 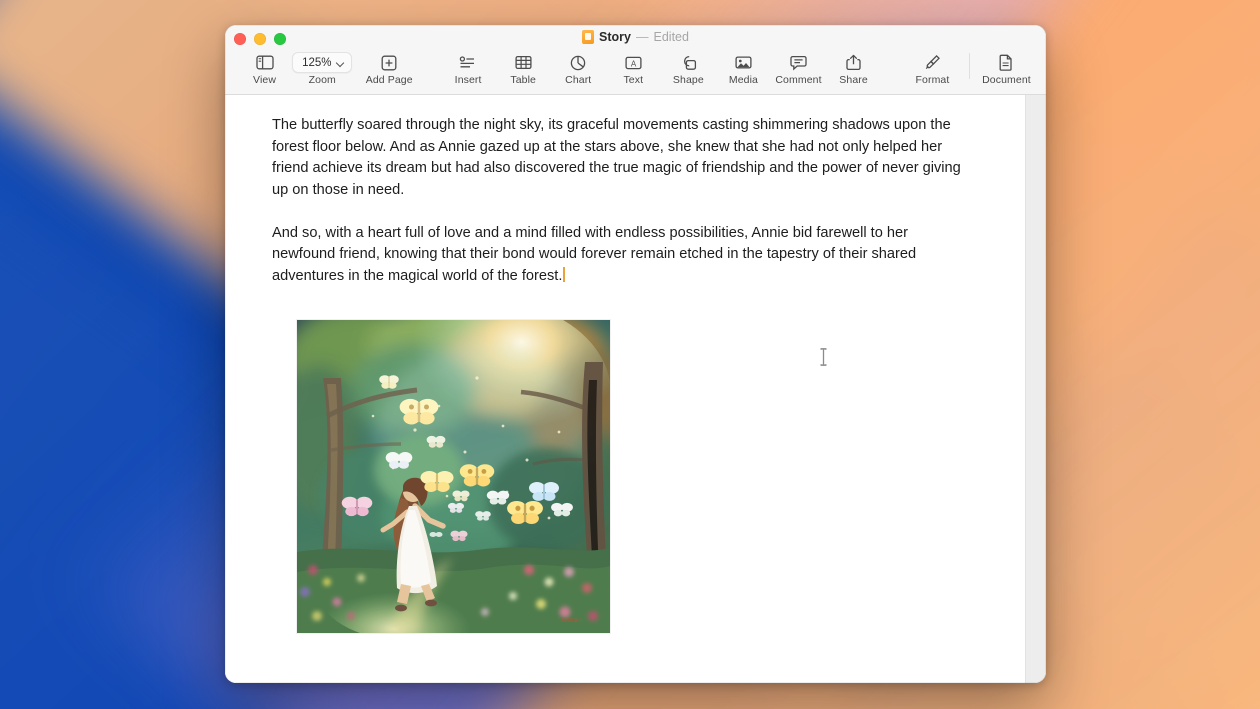 What do you see at coordinates (743, 80) in the screenshot?
I see `toolbar-media-label: Media` at bounding box center [743, 80].